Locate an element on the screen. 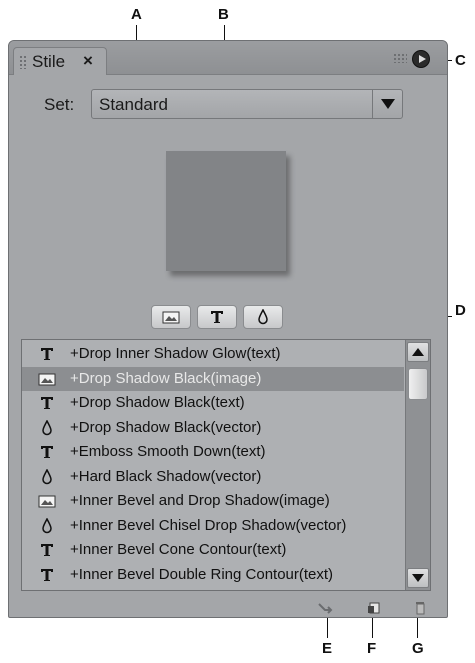  scroll-down-icon is located at coordinates (418, 578).